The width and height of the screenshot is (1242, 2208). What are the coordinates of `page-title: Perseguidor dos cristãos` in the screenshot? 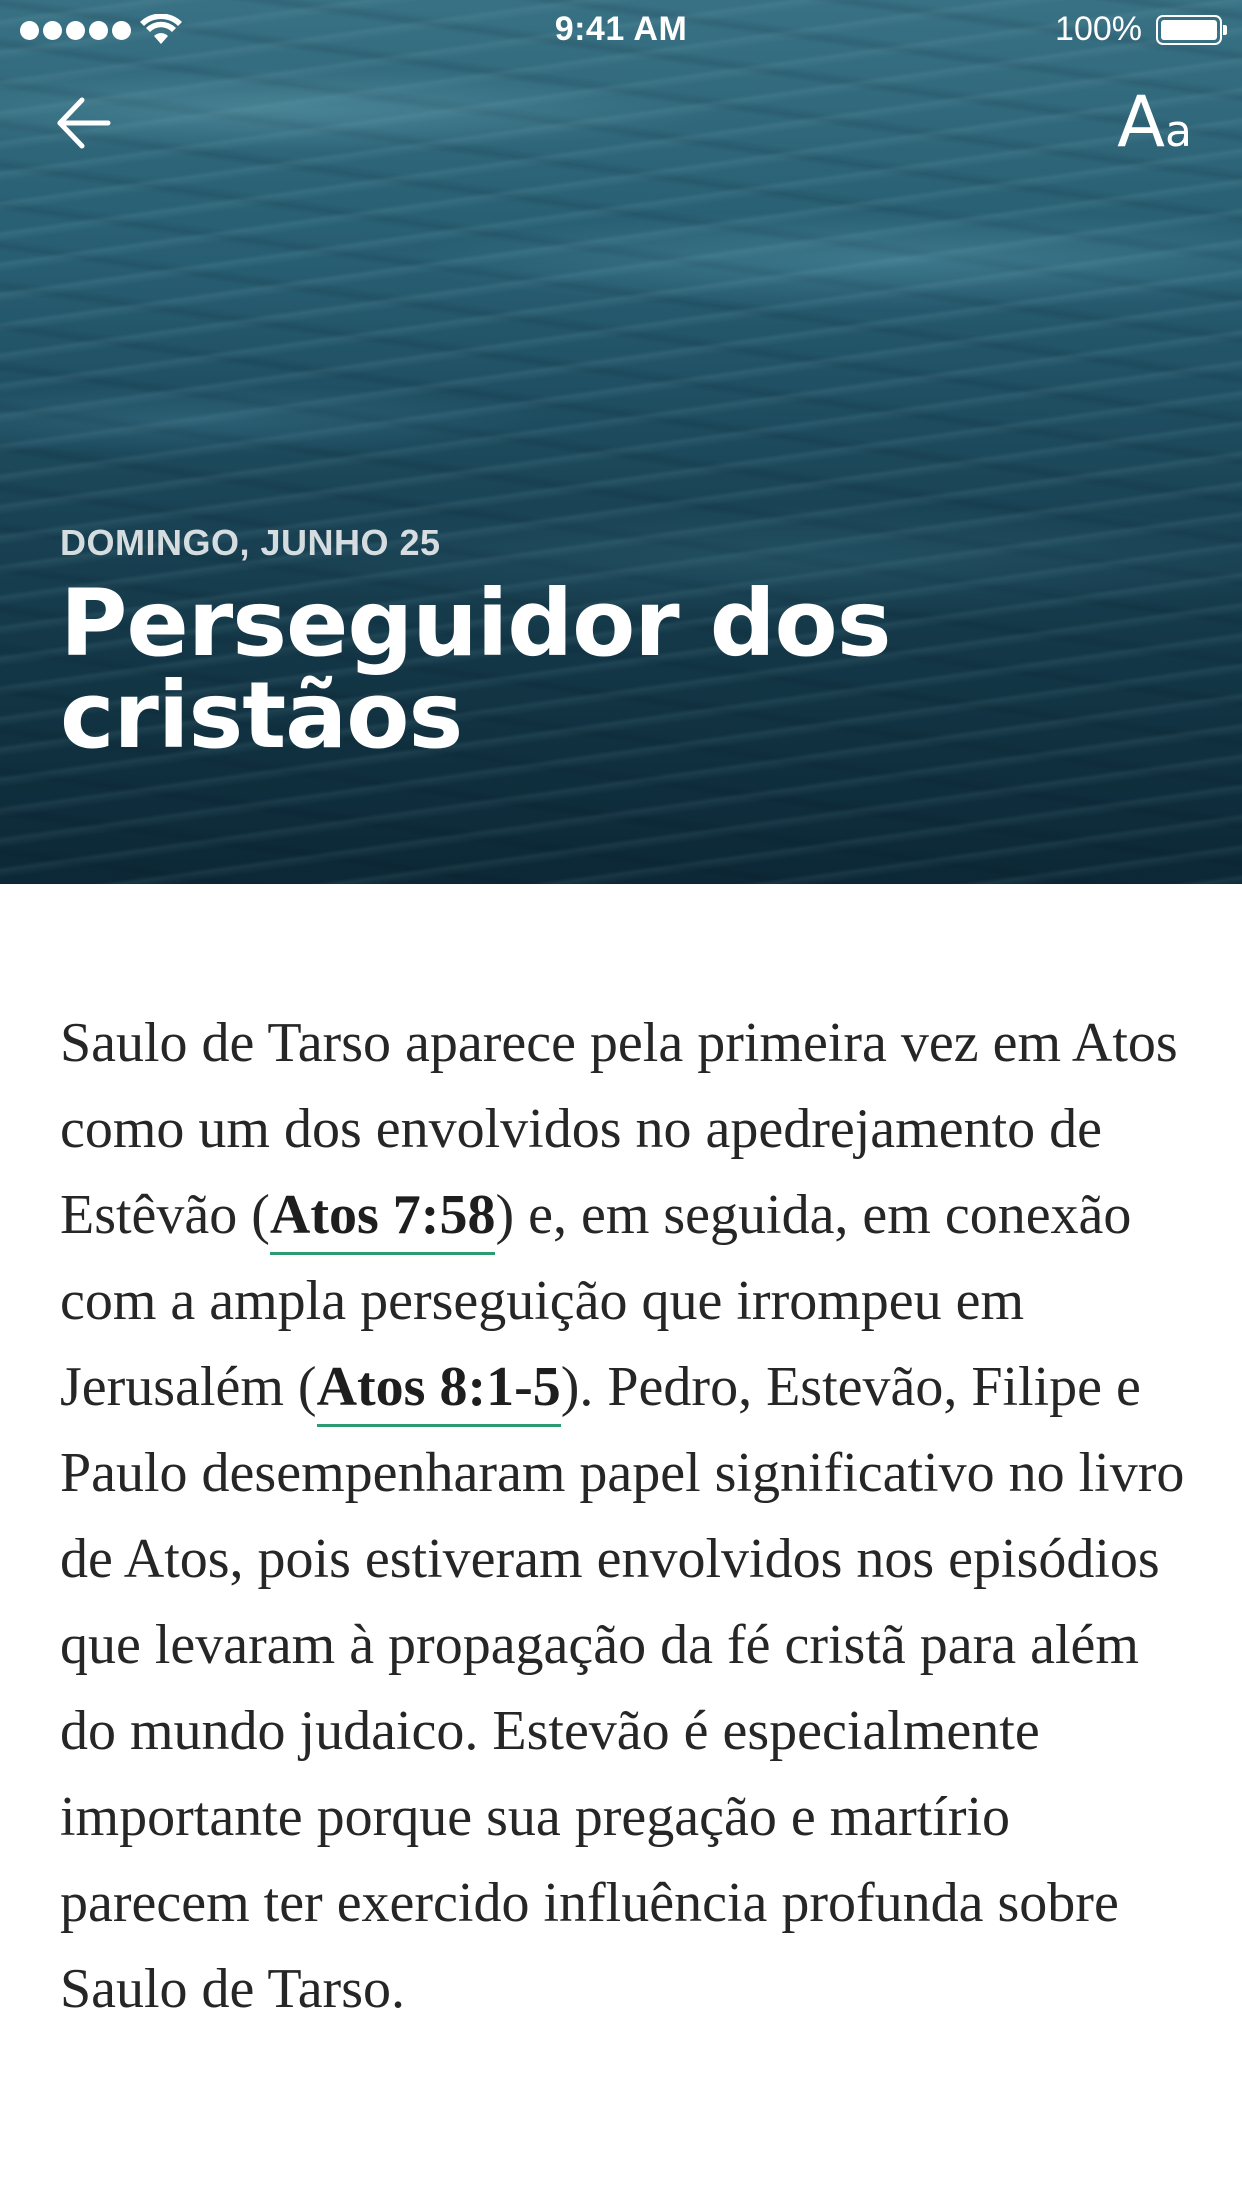 It's located at (476, 669).